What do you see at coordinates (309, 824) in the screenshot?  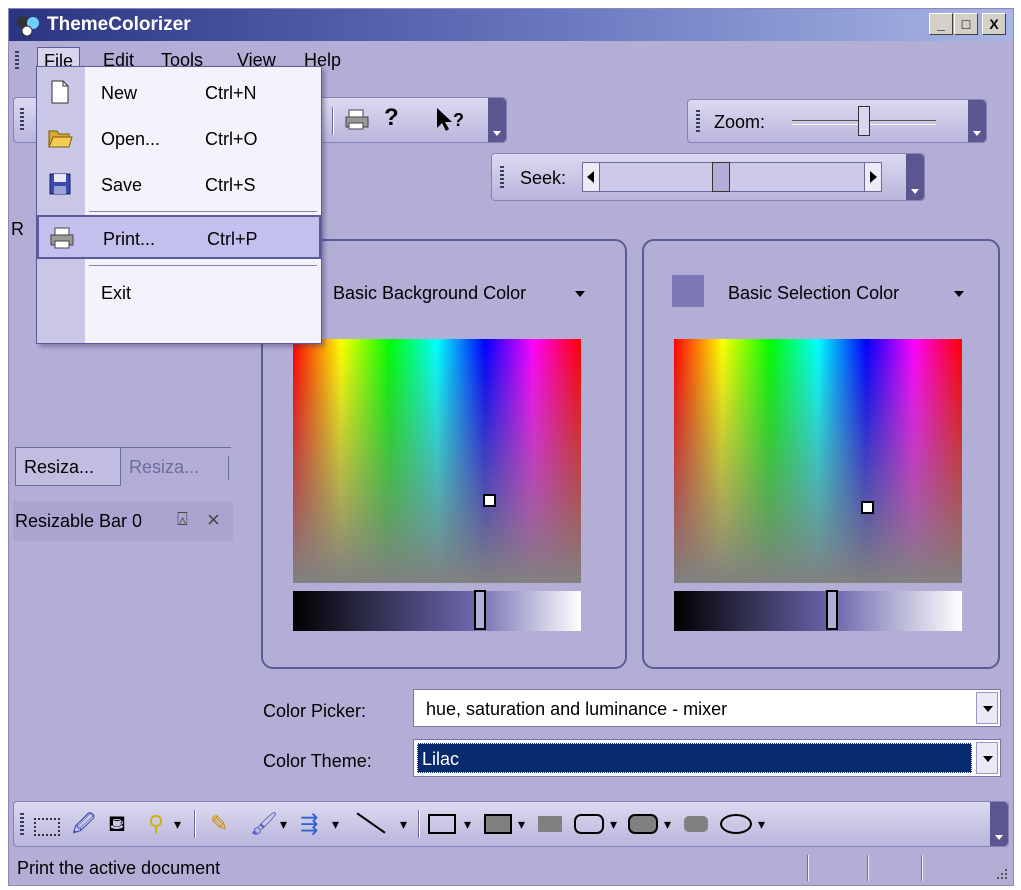 I see `airbrush-icon: ⇶` at bounding box center [309, 824].